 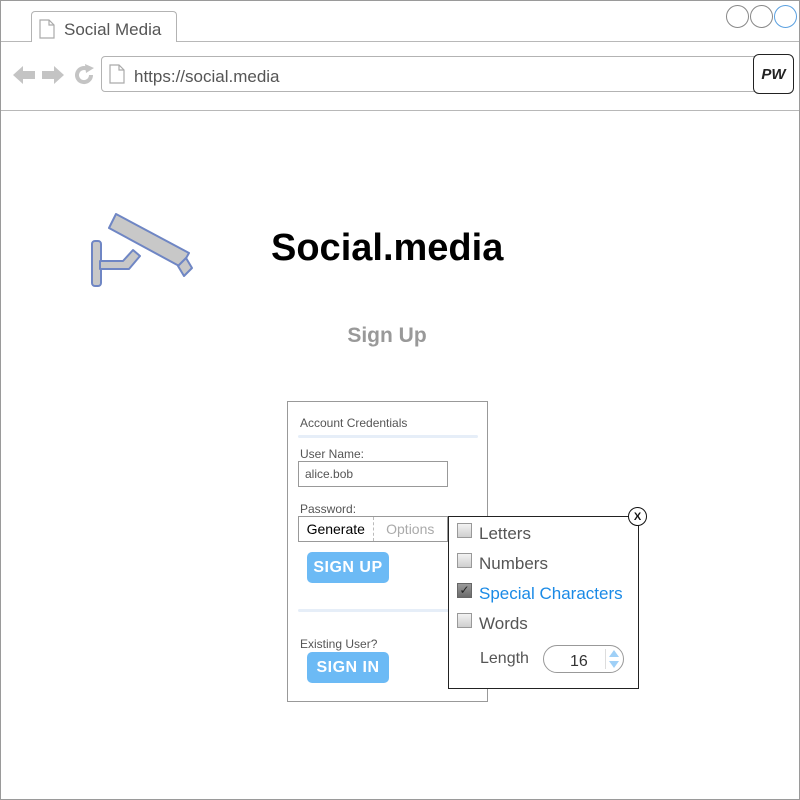 What do you see at coordinates (773, 74) in the screenshot?
I see `password-manager-button: PW` at bounding box center [773, 74].